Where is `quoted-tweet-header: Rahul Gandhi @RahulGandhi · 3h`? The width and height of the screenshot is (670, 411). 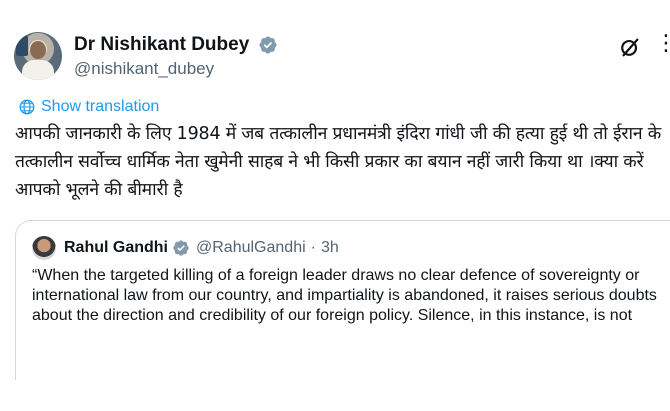
quoted-tweet-header: Rahul Gandhi @RahulGandhi · 3h is located at coordinates (185, 248).